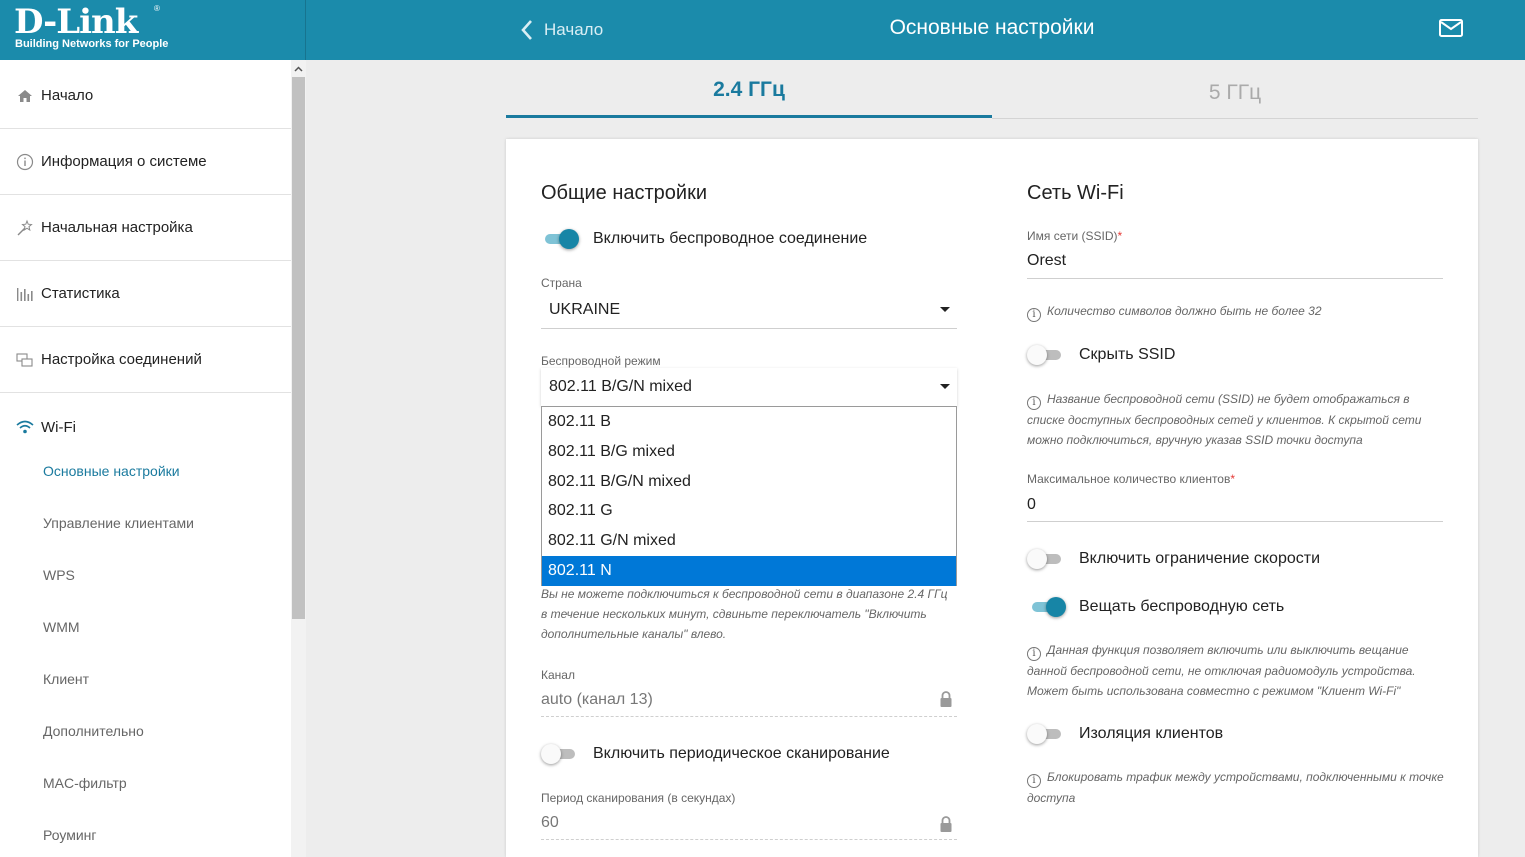  Describe the element at coordinates (25, 294) in the screenshot. I see `stats-icon` at that location.